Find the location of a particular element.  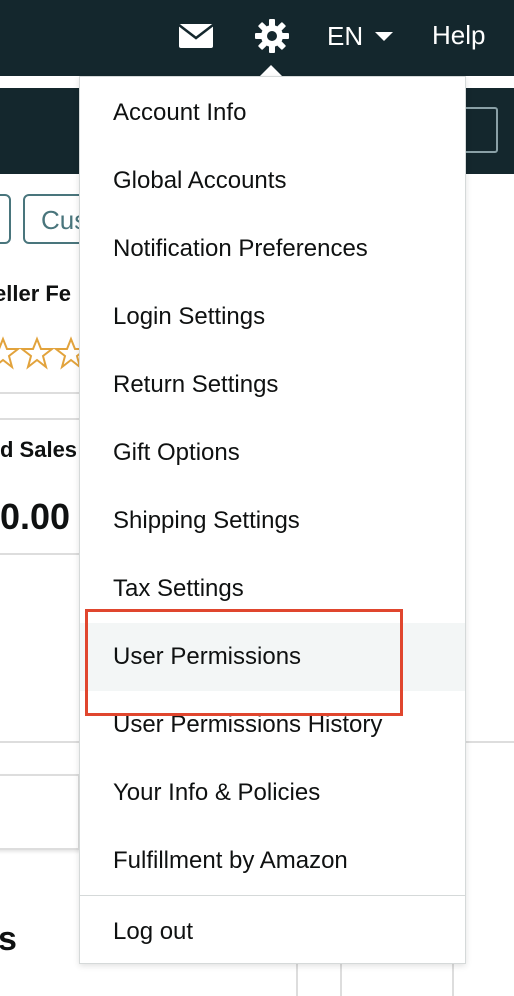

help-link: Help is located at coordinates (458, 35).